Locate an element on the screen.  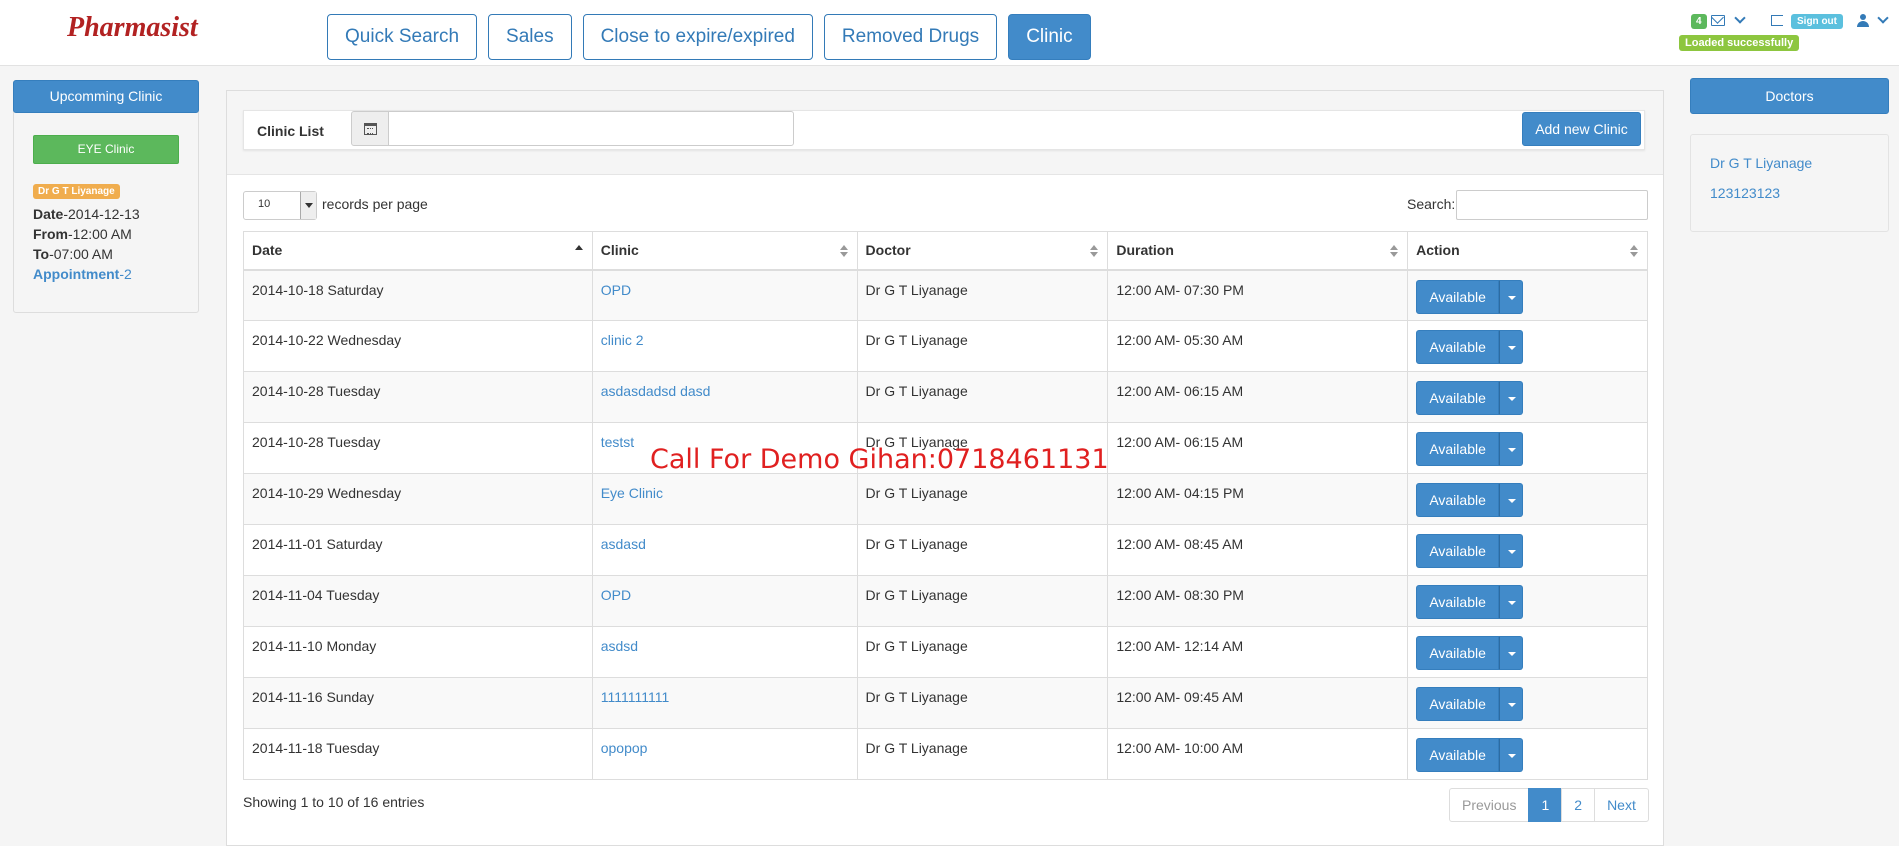
column-header-action: Action is located at coordinates (1527, 251).